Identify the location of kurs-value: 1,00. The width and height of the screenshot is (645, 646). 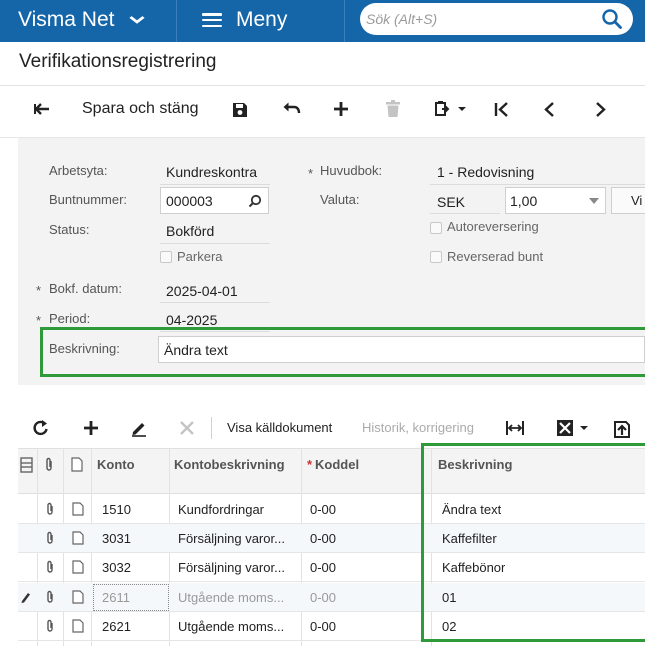
(524, 201).